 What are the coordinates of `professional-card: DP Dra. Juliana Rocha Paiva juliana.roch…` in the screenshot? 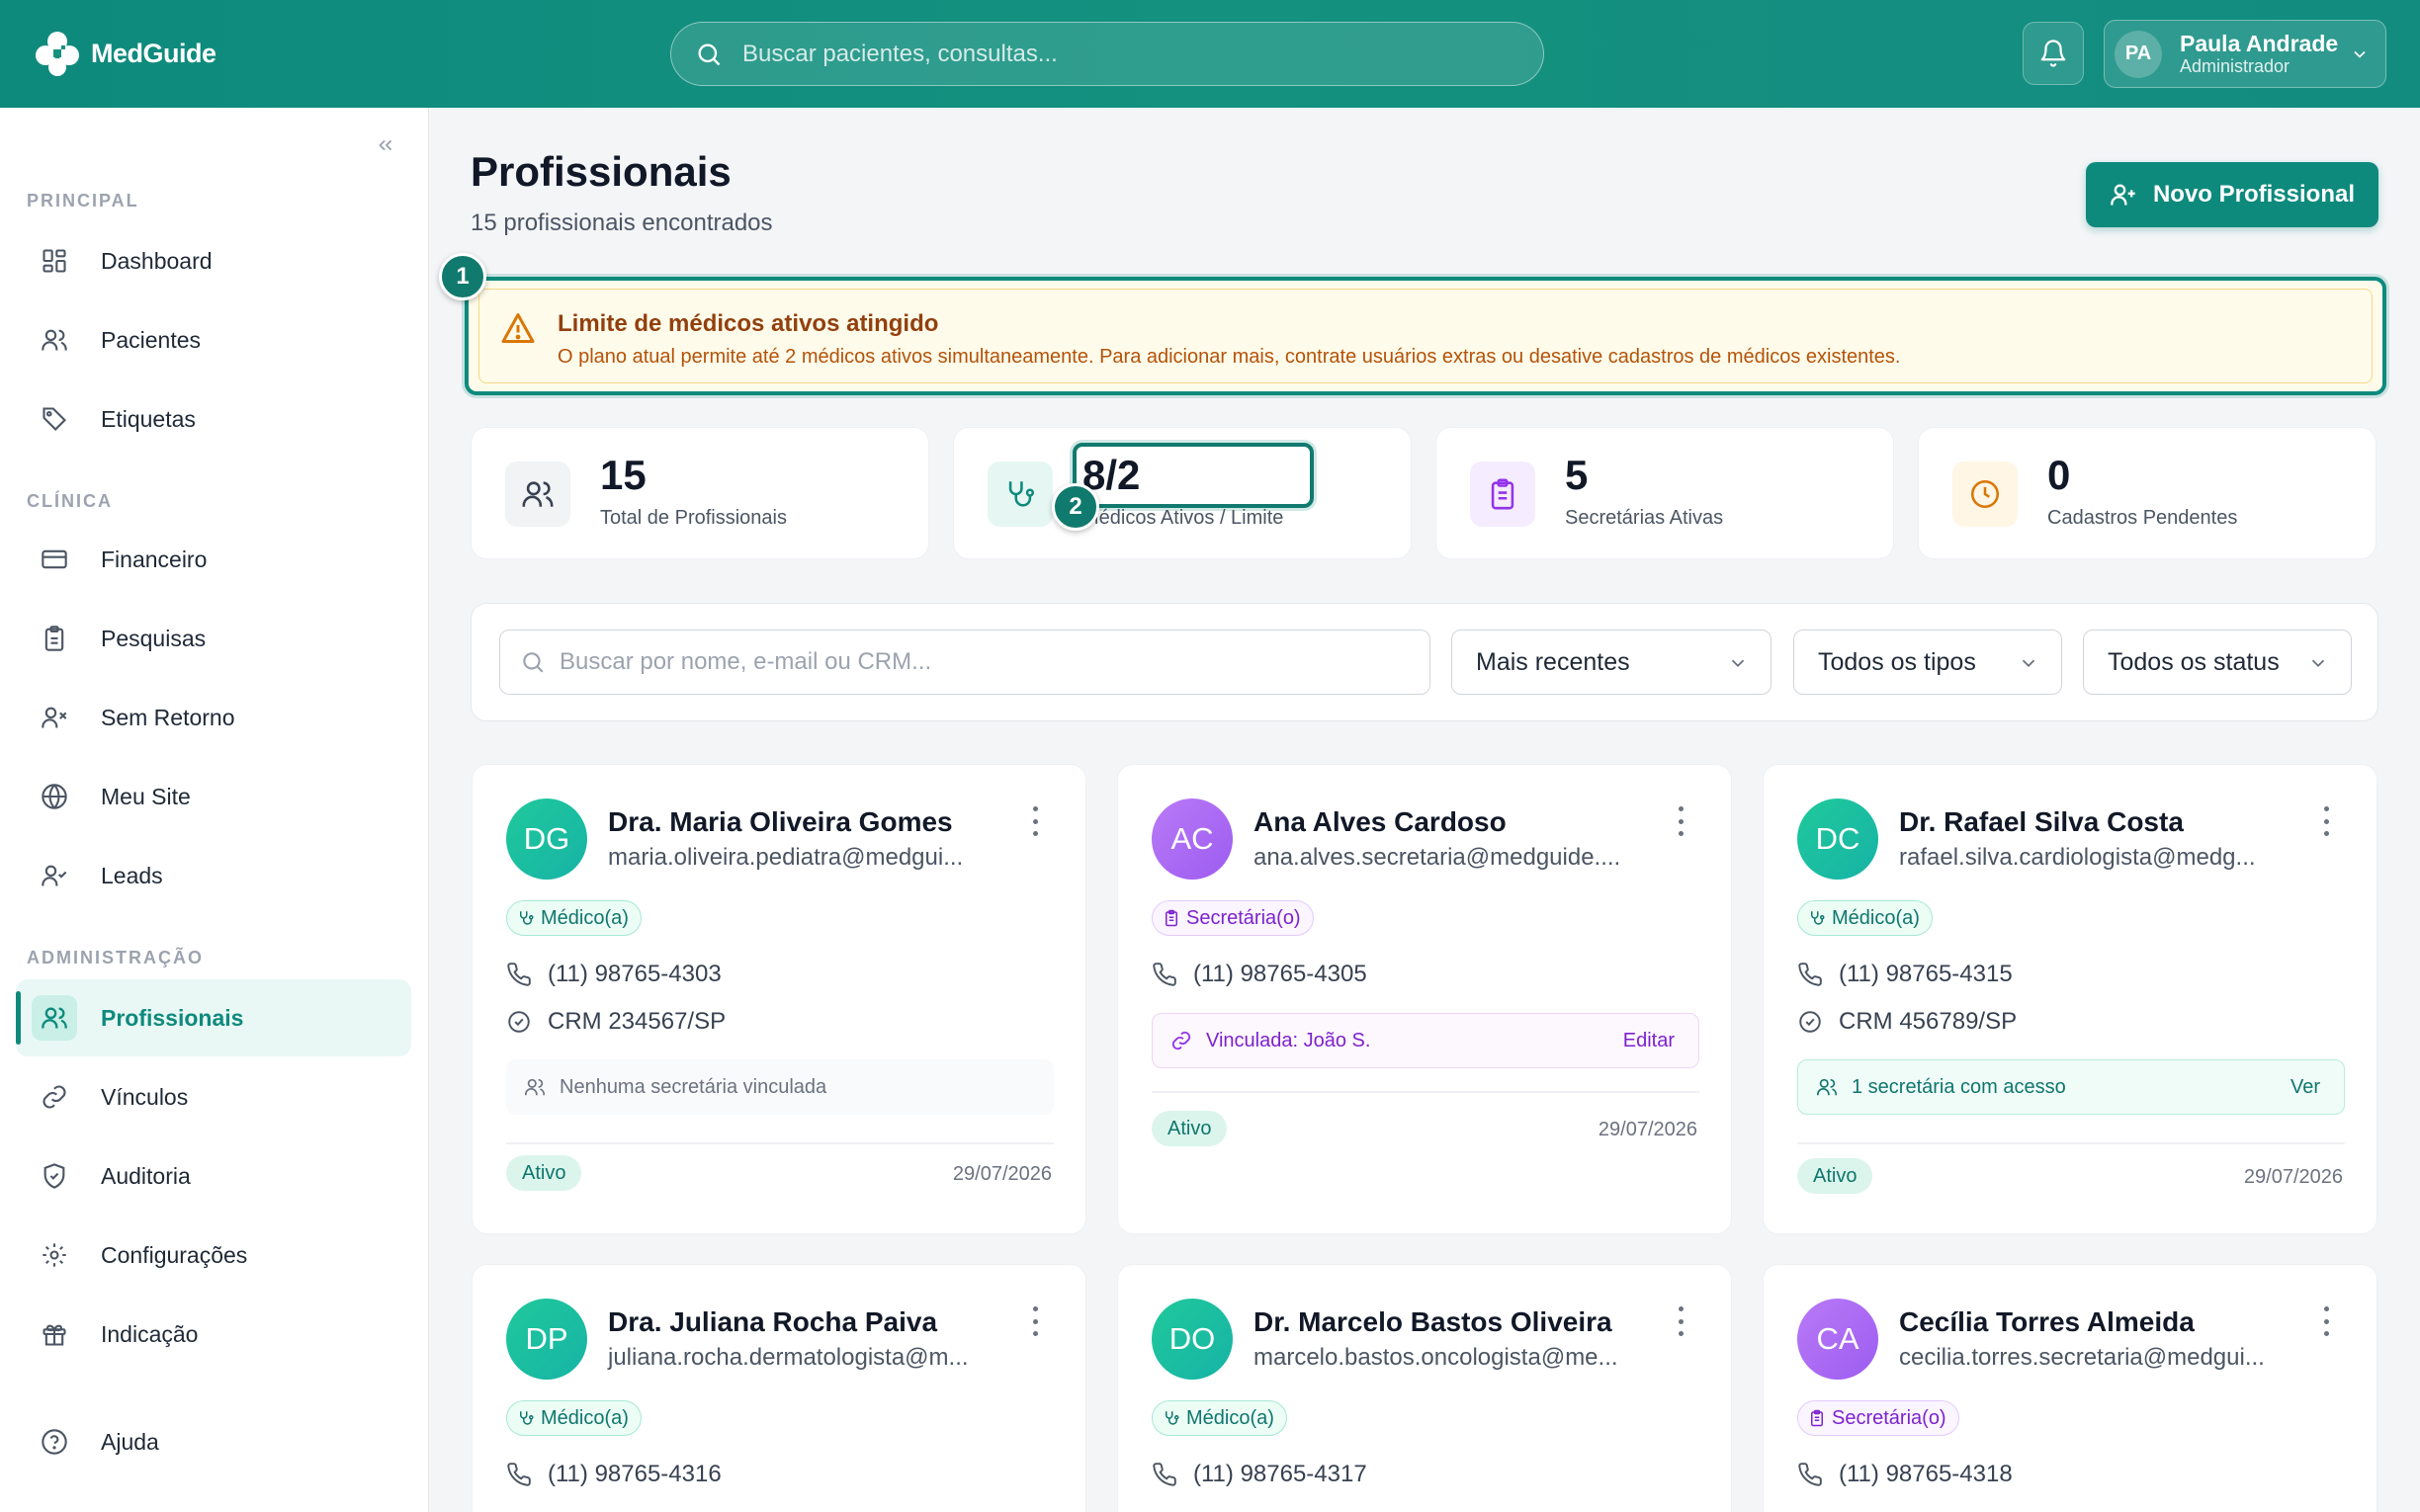 It's located at (779, 1388).